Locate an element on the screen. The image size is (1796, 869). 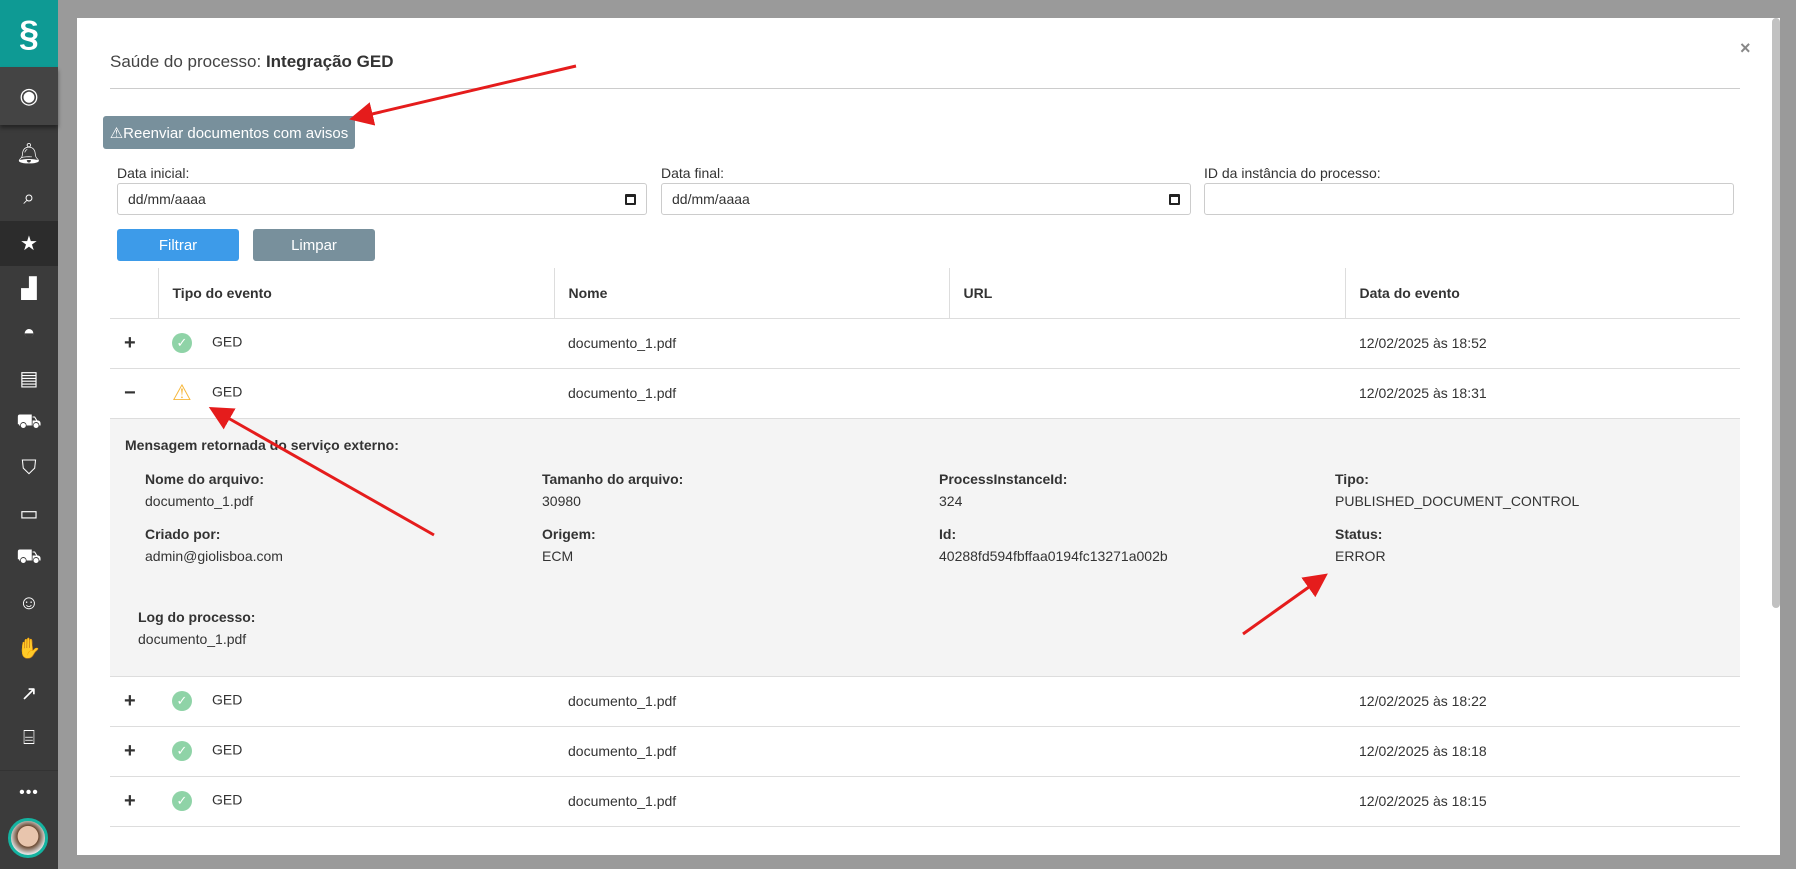
end-date-label: Data final: is located at coordinates (693, 173).